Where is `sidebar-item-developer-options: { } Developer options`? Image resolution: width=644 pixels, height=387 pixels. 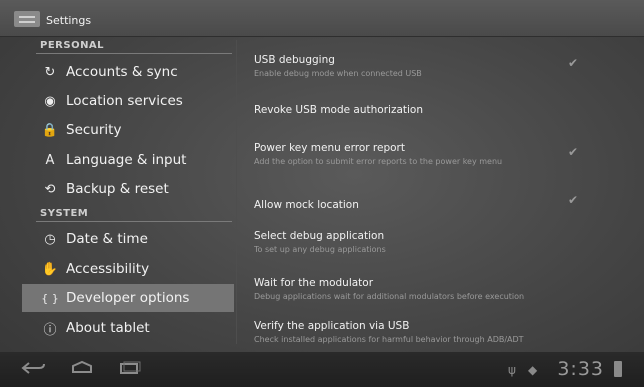
sidebar-item-developer-options: { } Developer options is located at coordinates (128, 298).